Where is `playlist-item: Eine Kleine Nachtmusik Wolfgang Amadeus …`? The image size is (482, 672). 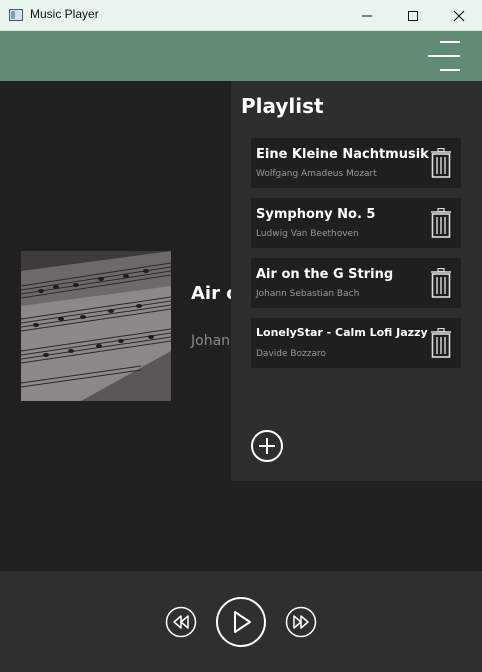 playlist-item: Eine Kleine Nachtmusik Wolfgang Amadeus … is located at coordinates (356, 163).